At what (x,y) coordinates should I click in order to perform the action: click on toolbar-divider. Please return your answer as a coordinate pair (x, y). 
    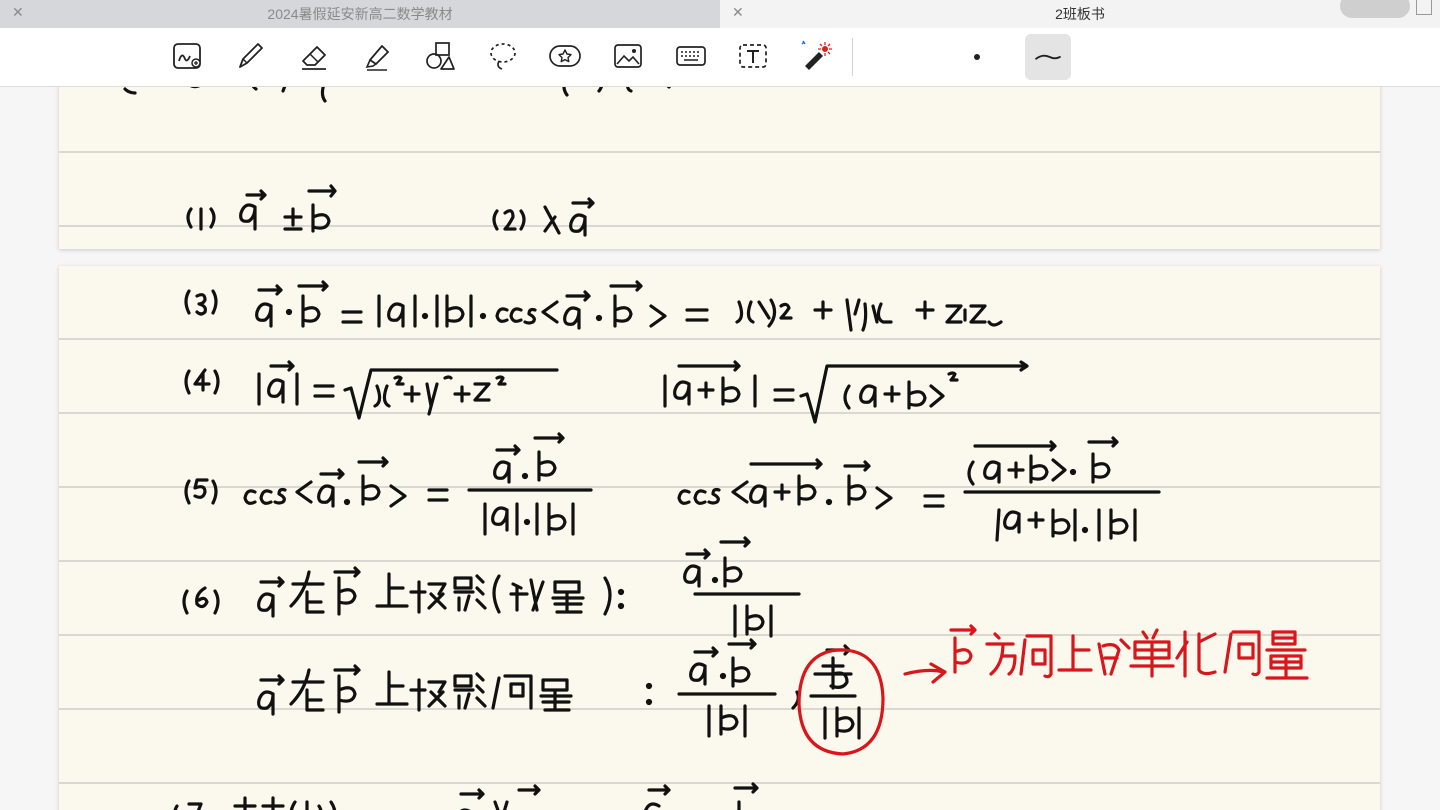
    Looking at the image, I should click on (852, 57).